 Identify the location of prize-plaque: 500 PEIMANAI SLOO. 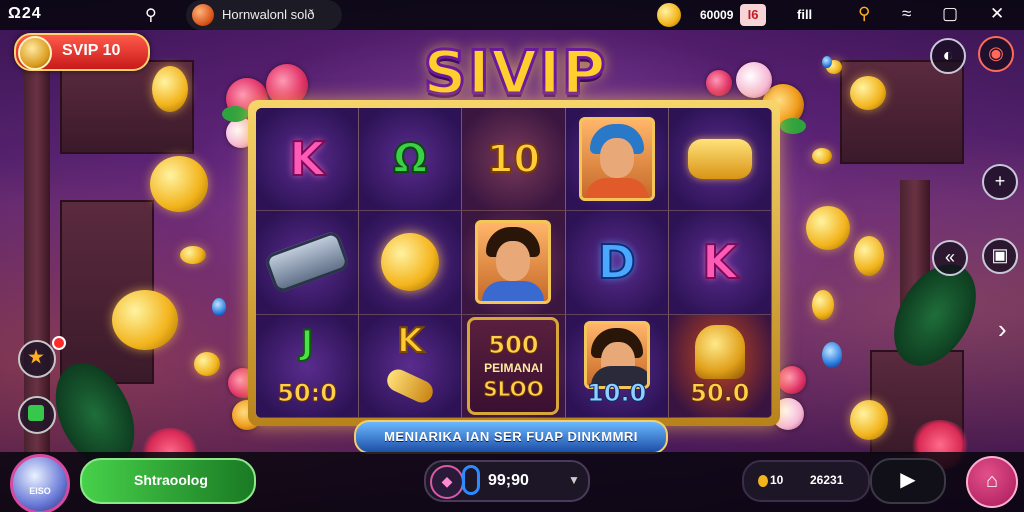
(513, 365).